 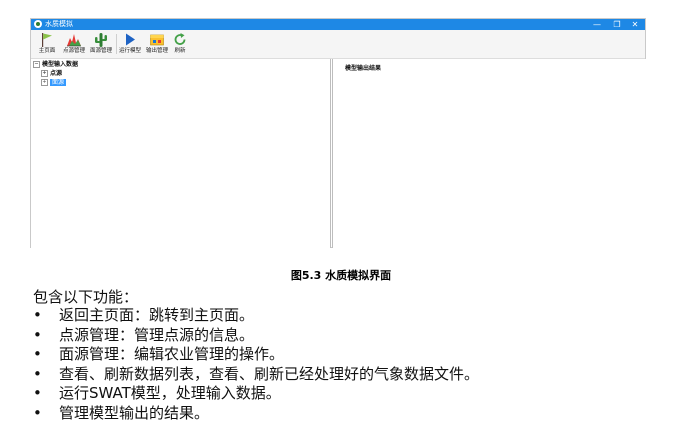 I want to click on list-item: • 点源管理：管理点源的信息。, so click(x=256, y=336).